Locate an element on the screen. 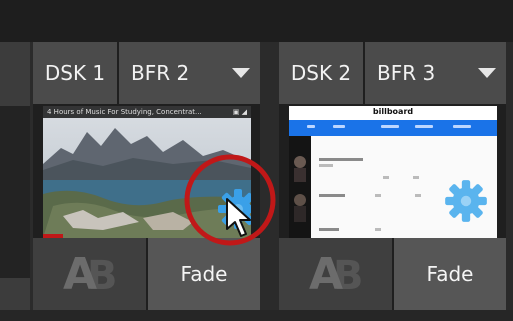 This screenshot has width=513, height=321. transition-row-2: B A Fade is located at coordinates (392, 274).